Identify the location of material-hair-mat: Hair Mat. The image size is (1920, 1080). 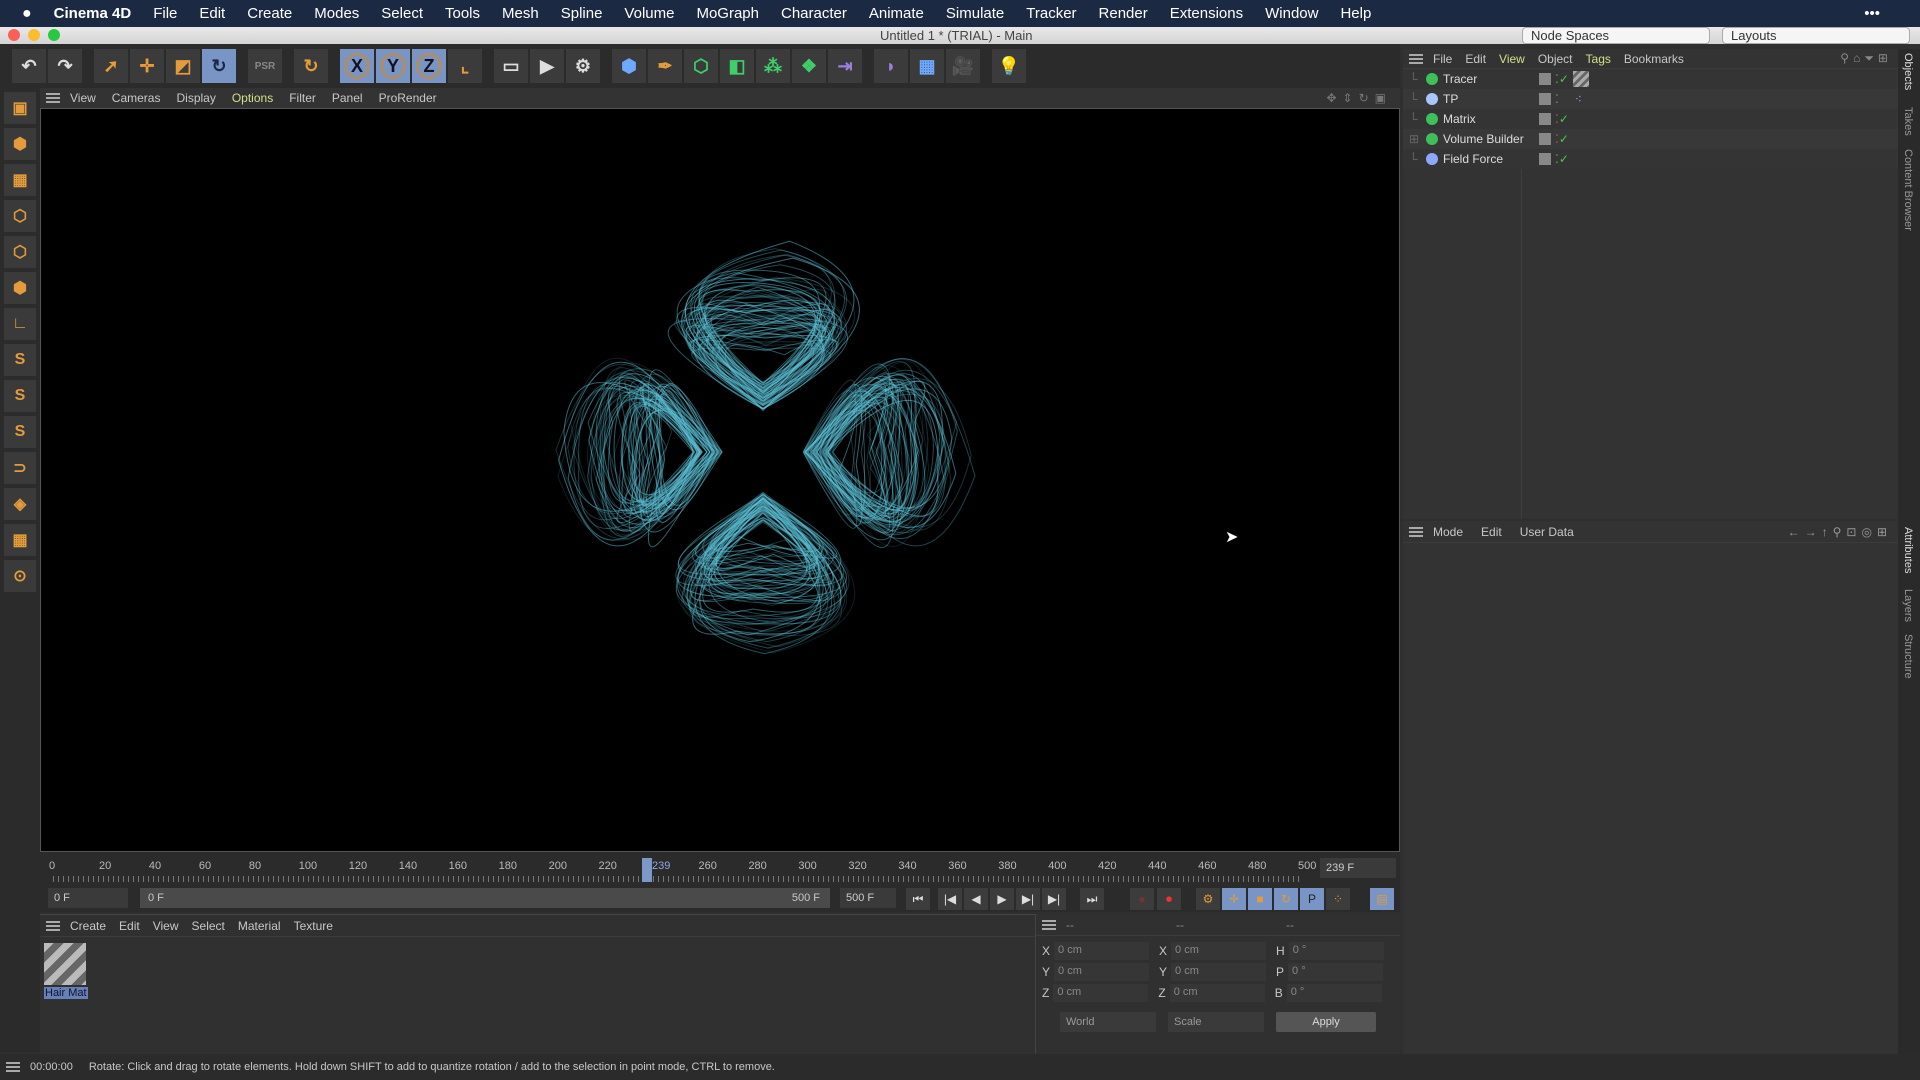
(70, 971).